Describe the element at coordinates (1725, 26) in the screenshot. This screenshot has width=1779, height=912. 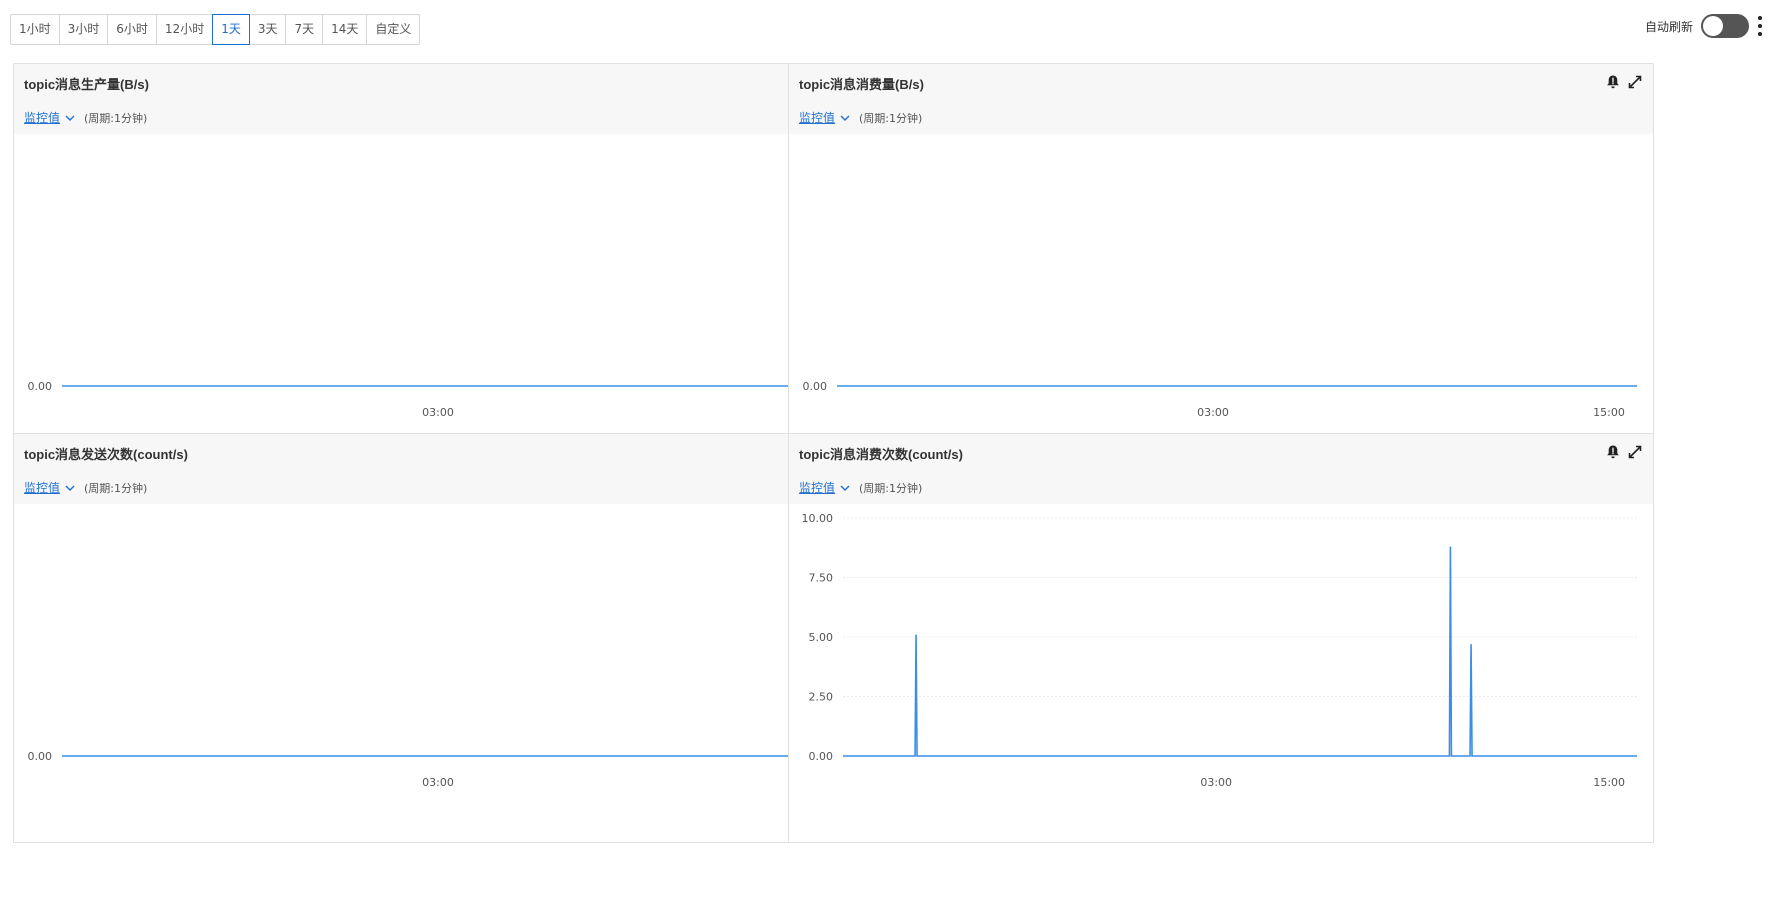
I see `auto-refresh-toggle` at that location.